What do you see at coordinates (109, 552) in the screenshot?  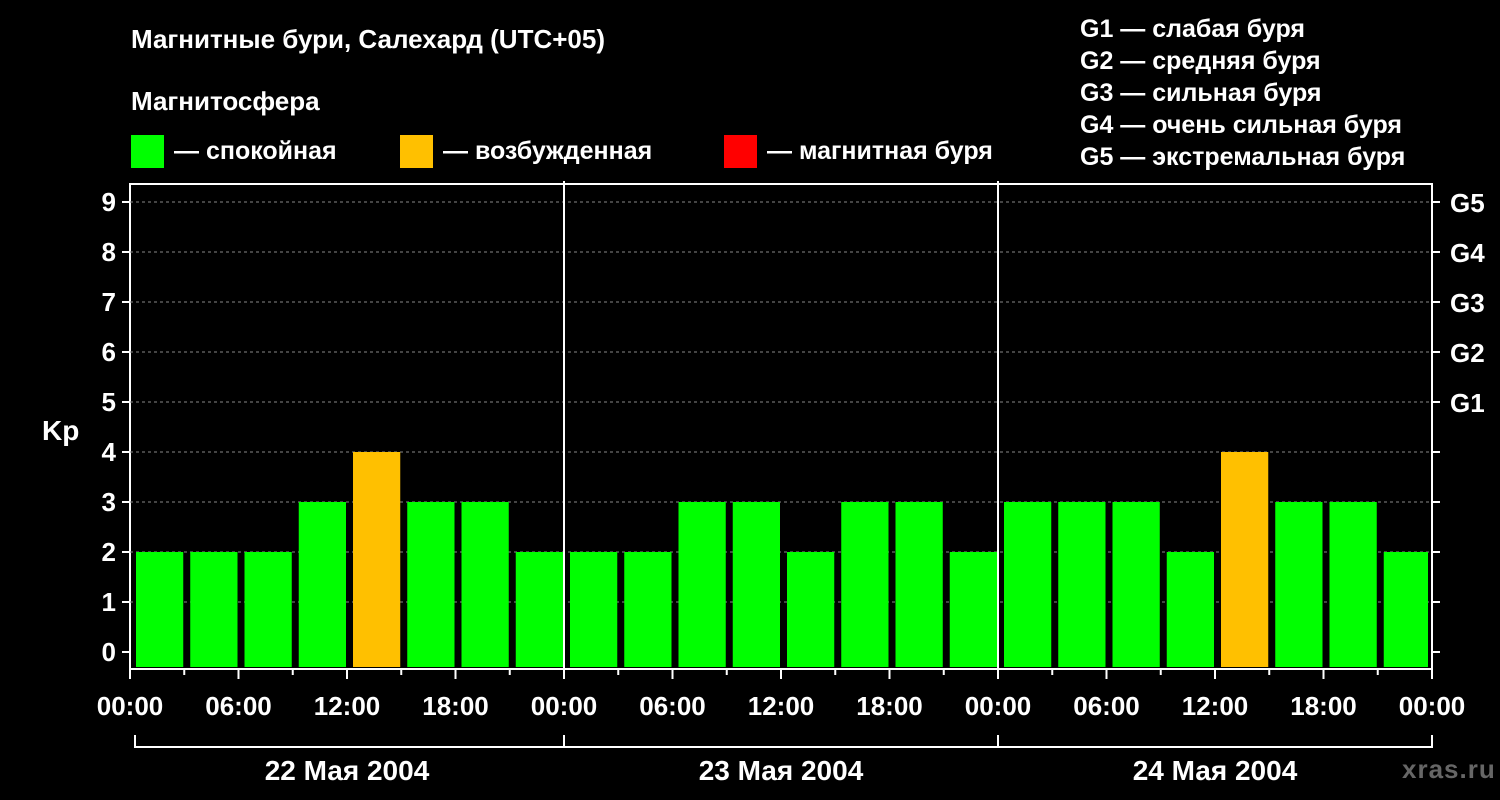 I see `y-tick-label: 2` at bounding box center [109, 552].